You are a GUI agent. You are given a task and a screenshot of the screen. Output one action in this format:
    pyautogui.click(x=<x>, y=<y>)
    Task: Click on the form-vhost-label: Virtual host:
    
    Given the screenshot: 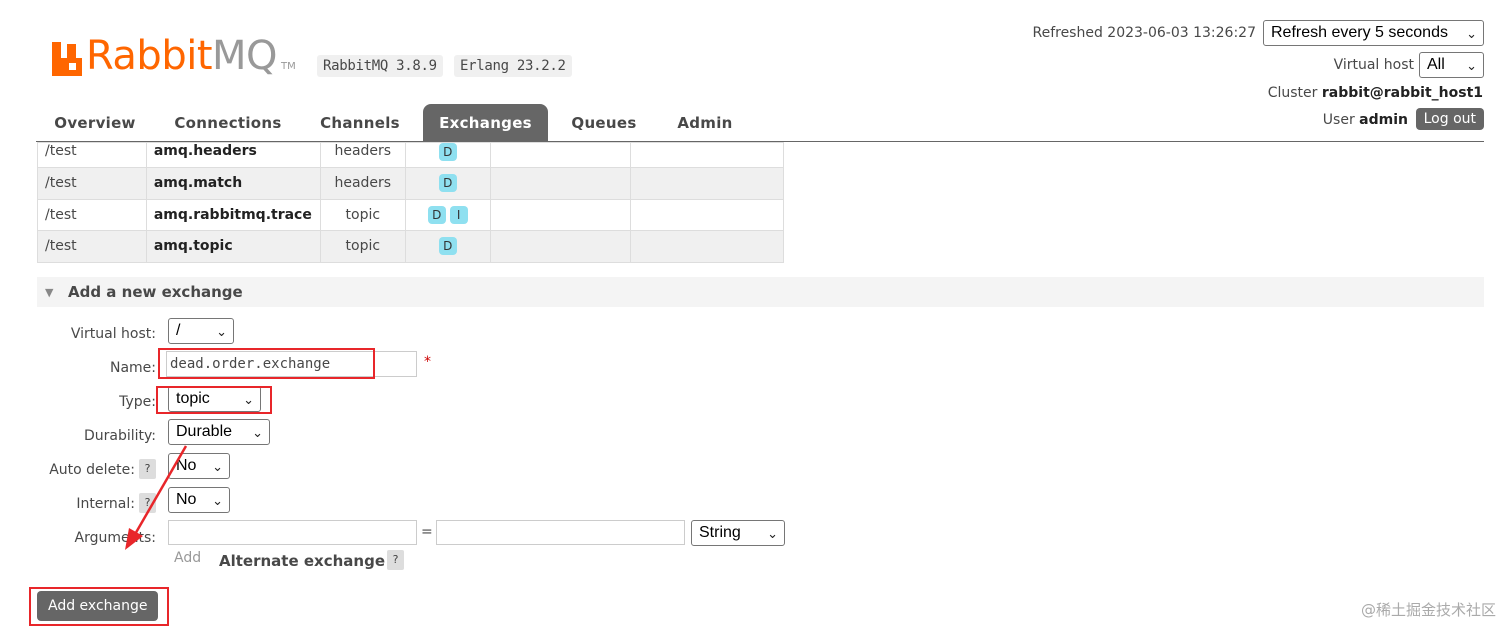 What is the action you would take?
    pyautogui.click(x=113, y=334)
    